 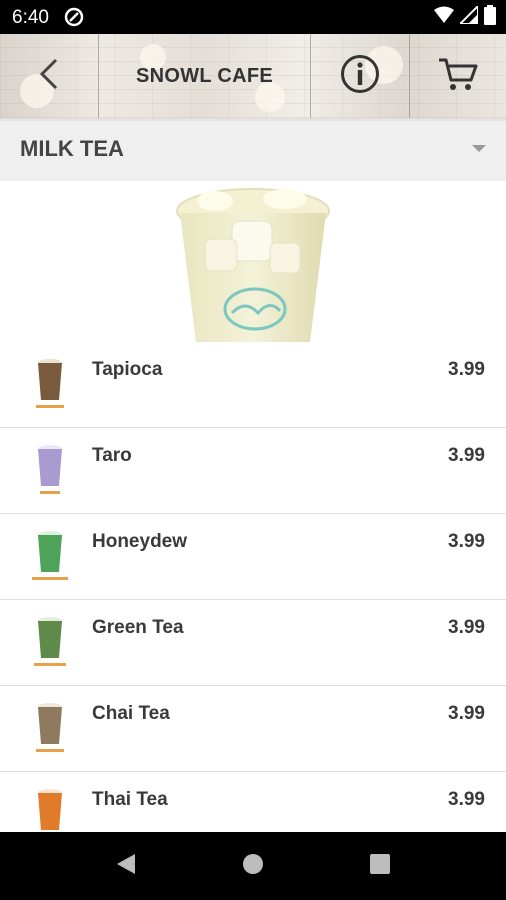 I want to click on dropdown-arrow-icon, so click(x=479, y=148).